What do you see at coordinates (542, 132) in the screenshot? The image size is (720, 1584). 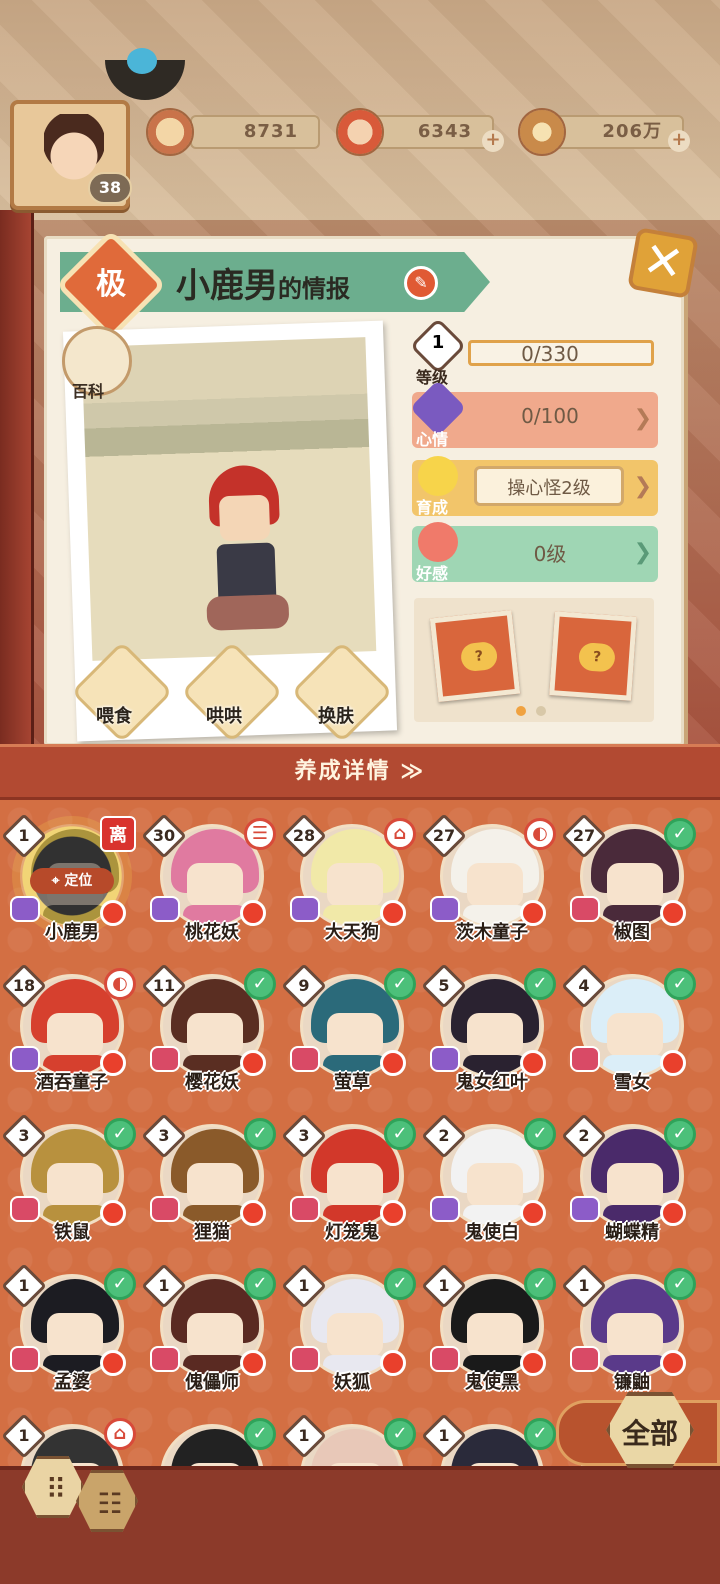 I see `gold-coin-icon` at bounding box center [542, 132].